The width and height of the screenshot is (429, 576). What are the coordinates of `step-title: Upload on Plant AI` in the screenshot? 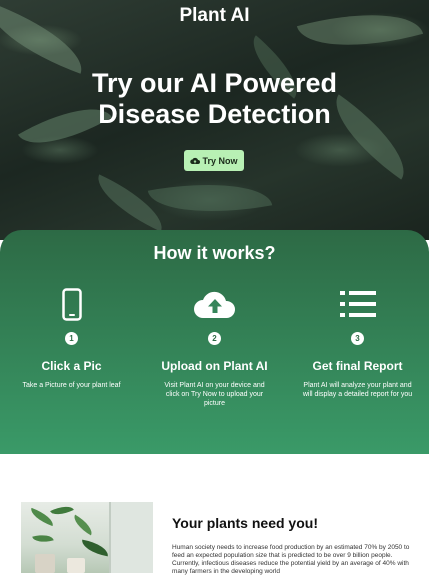 It's located at (214, 366).